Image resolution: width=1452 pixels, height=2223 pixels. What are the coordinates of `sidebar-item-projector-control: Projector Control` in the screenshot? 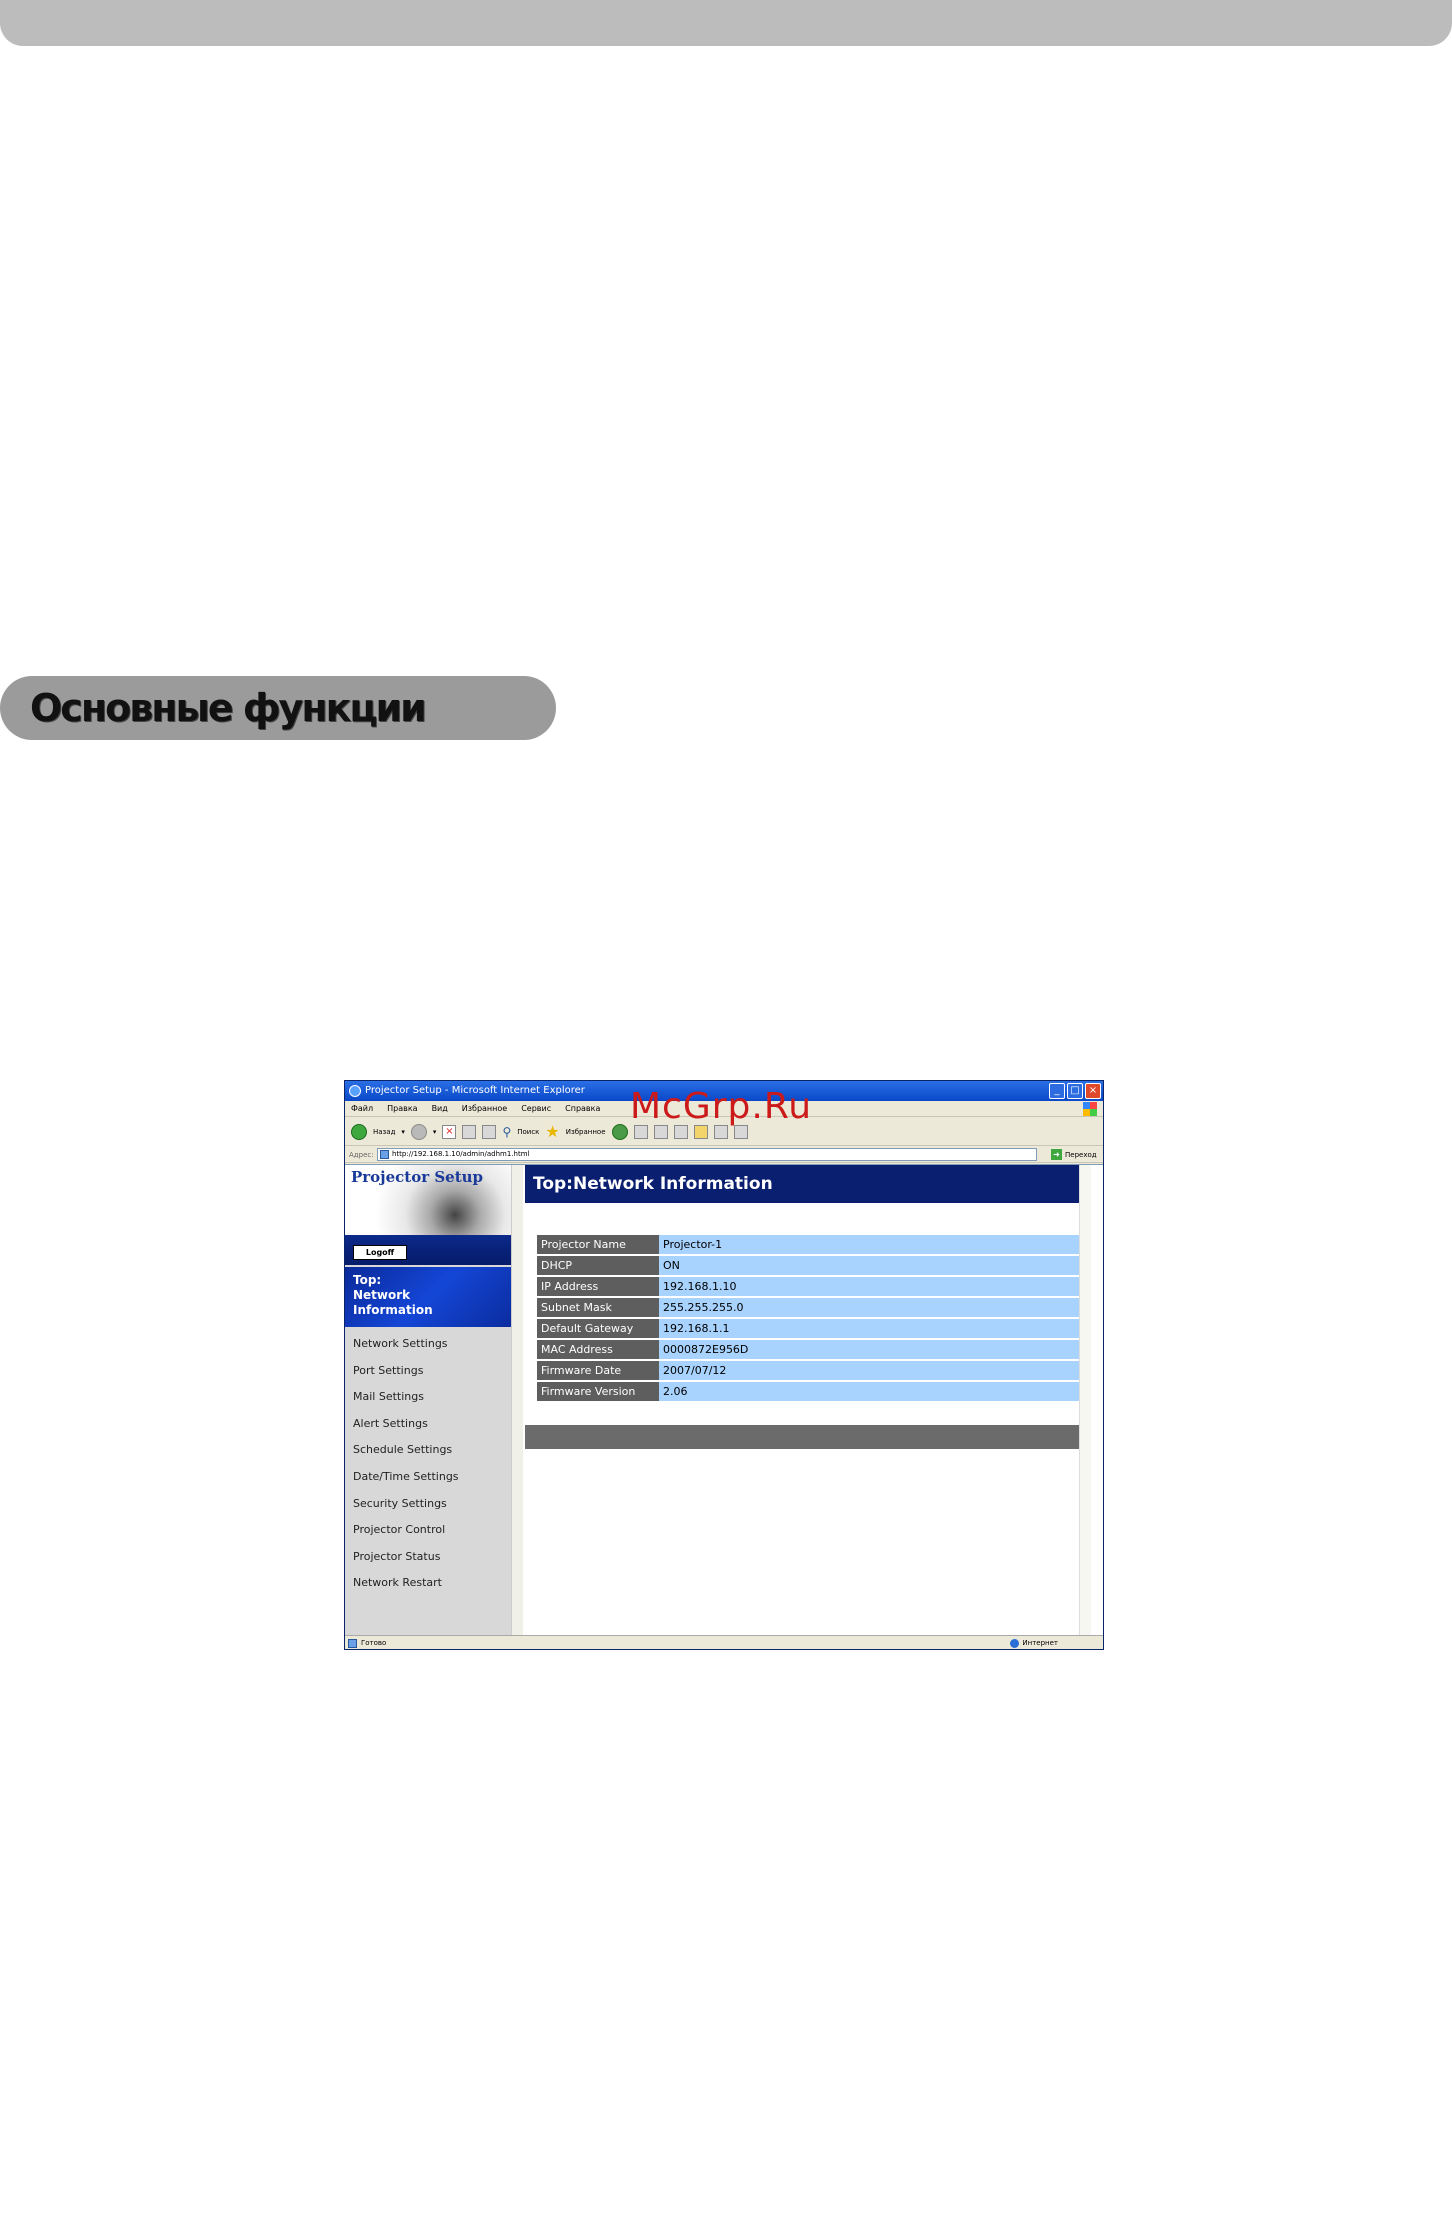 It's located at (430, 1530).